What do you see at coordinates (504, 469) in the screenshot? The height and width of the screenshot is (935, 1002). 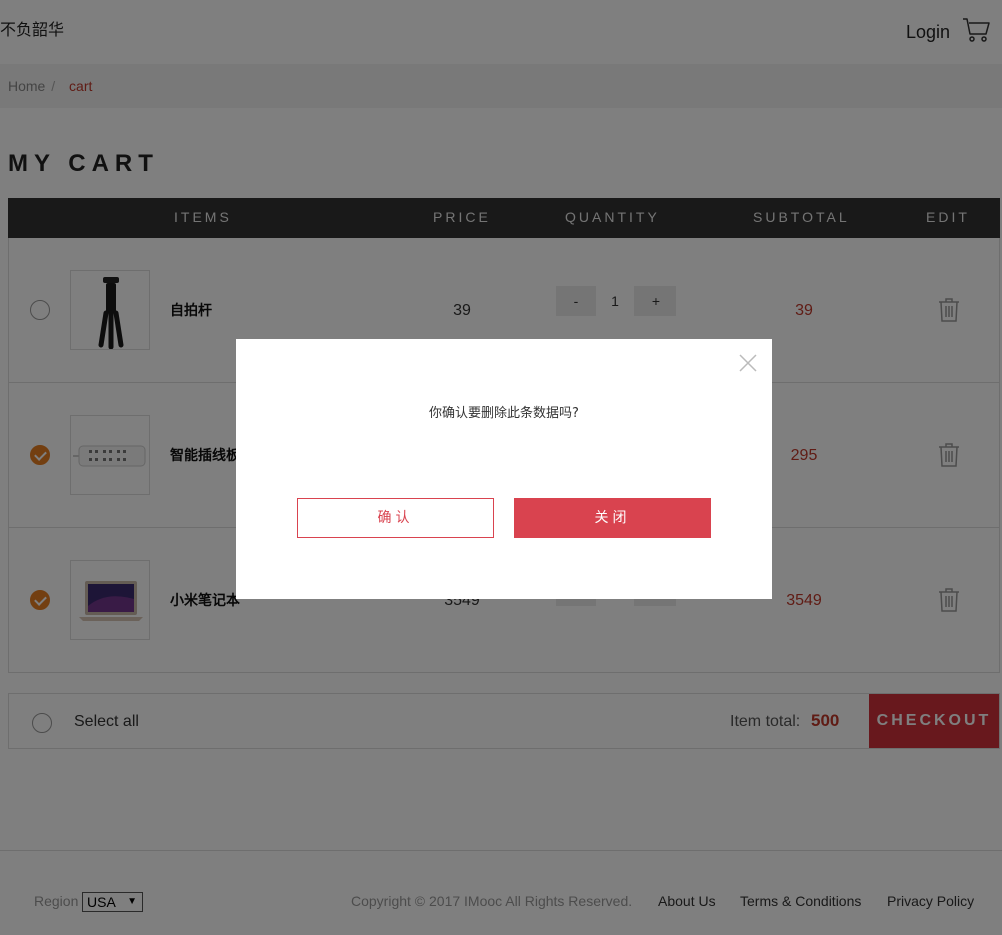 I see `delete-confirm-dialog: 你确认要删除此条数据吗? 确认 关闭` at bounding box center [504, 469].